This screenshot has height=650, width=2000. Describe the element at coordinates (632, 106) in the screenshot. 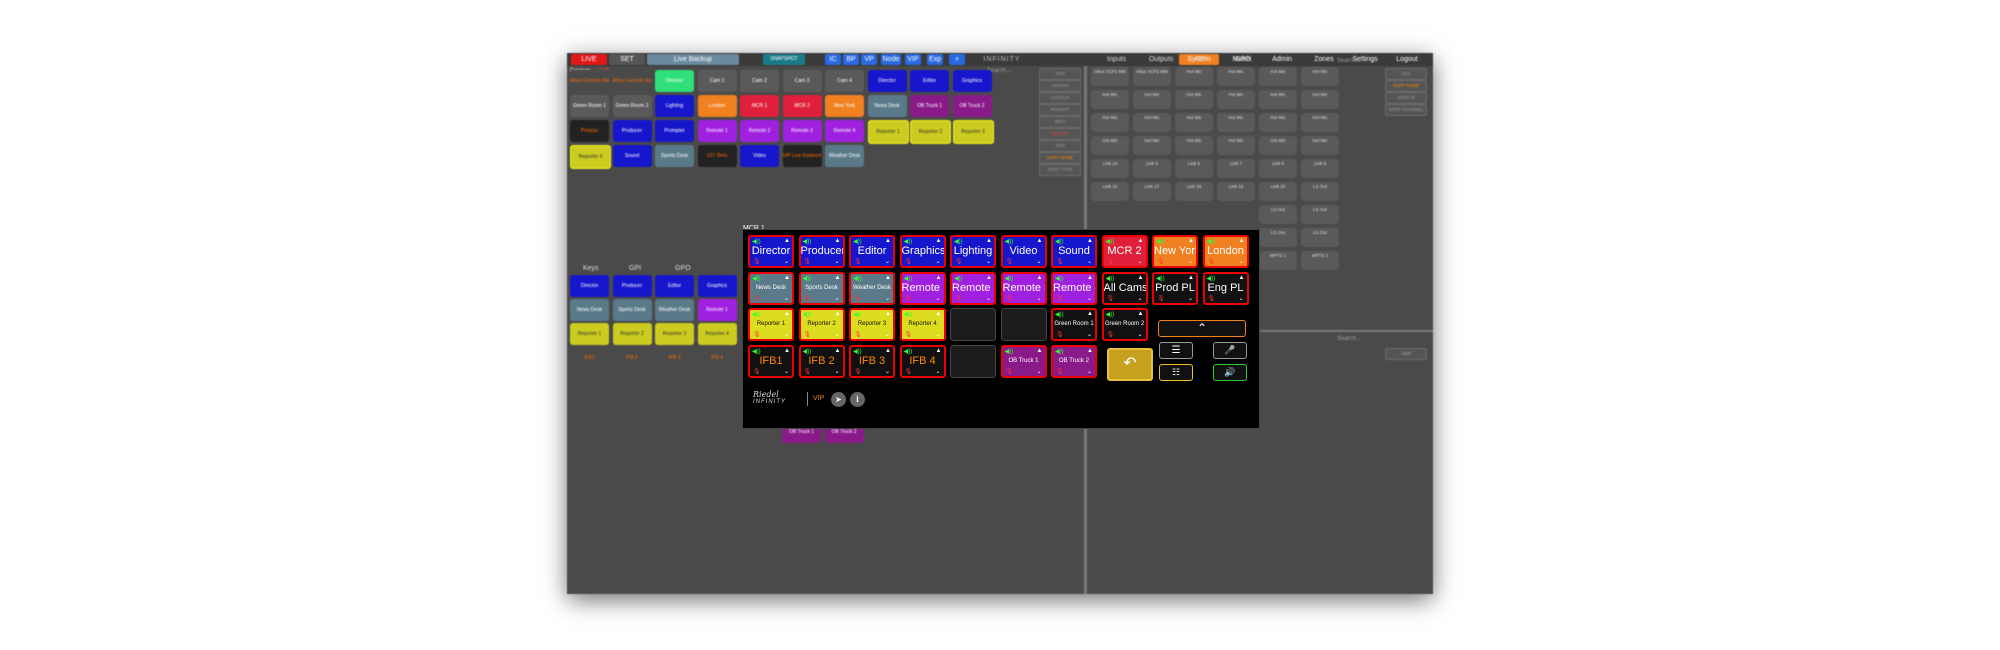

I see `device-button: Green Room 2` at that location.